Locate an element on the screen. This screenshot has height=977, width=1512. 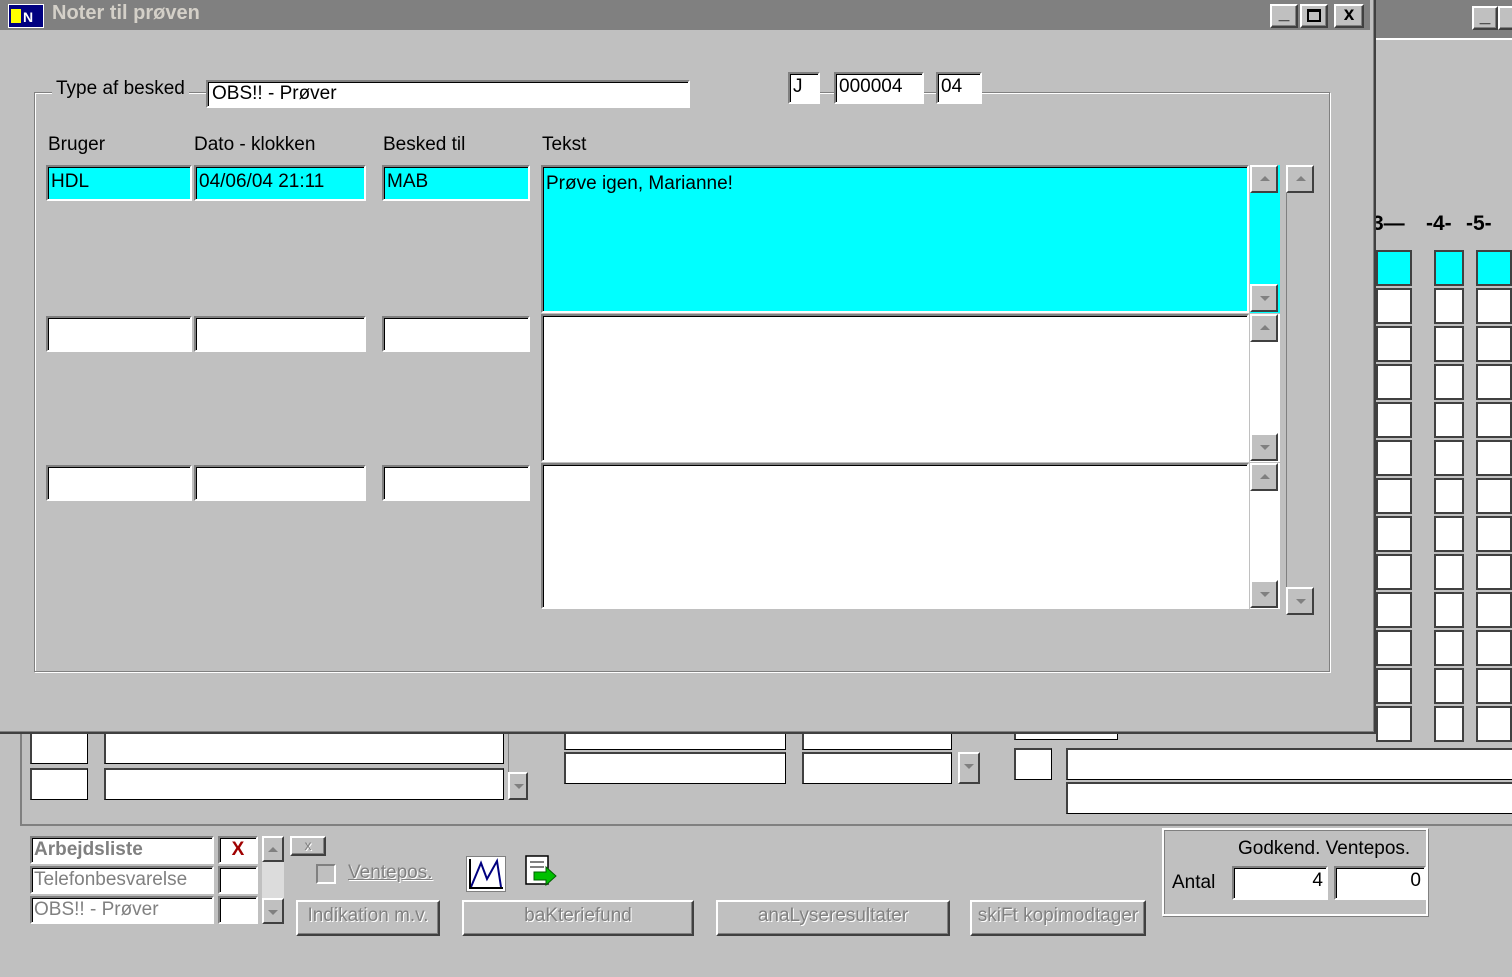
row3-user-field is located at coordinates (119, 483).